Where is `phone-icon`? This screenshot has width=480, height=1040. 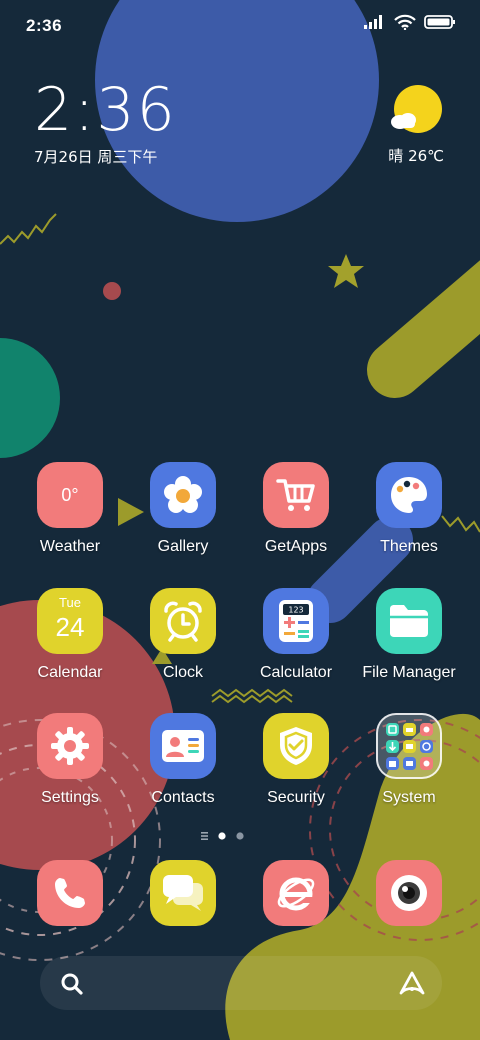 phone-icon is located at coordinates (70, 893).